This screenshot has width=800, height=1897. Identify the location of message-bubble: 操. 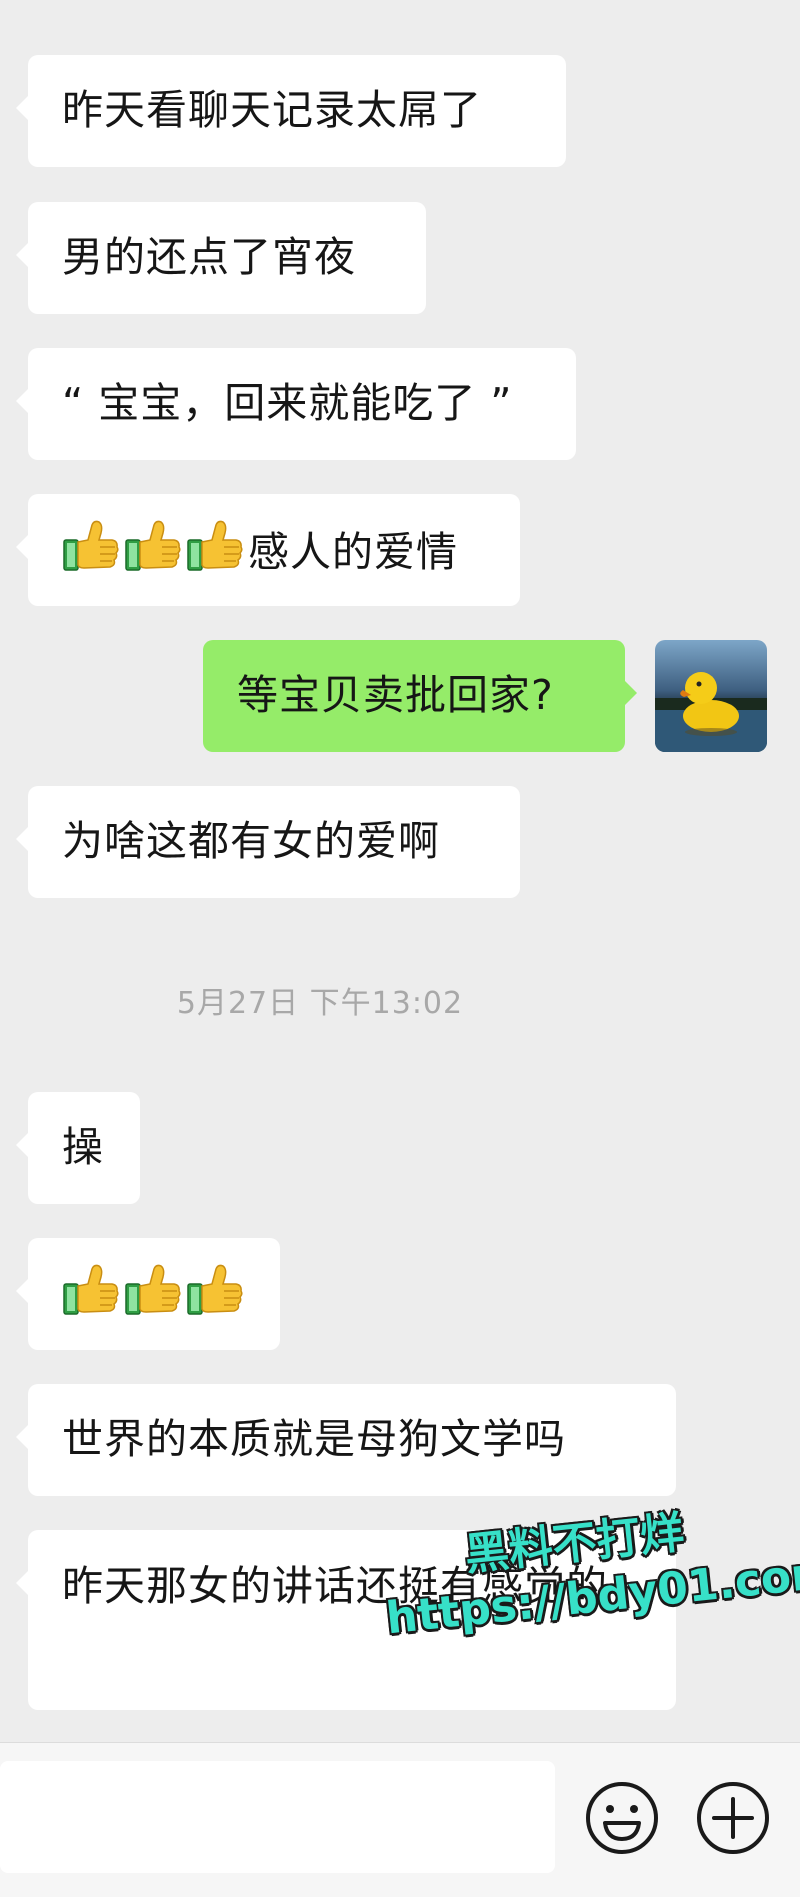
(78, 1148).